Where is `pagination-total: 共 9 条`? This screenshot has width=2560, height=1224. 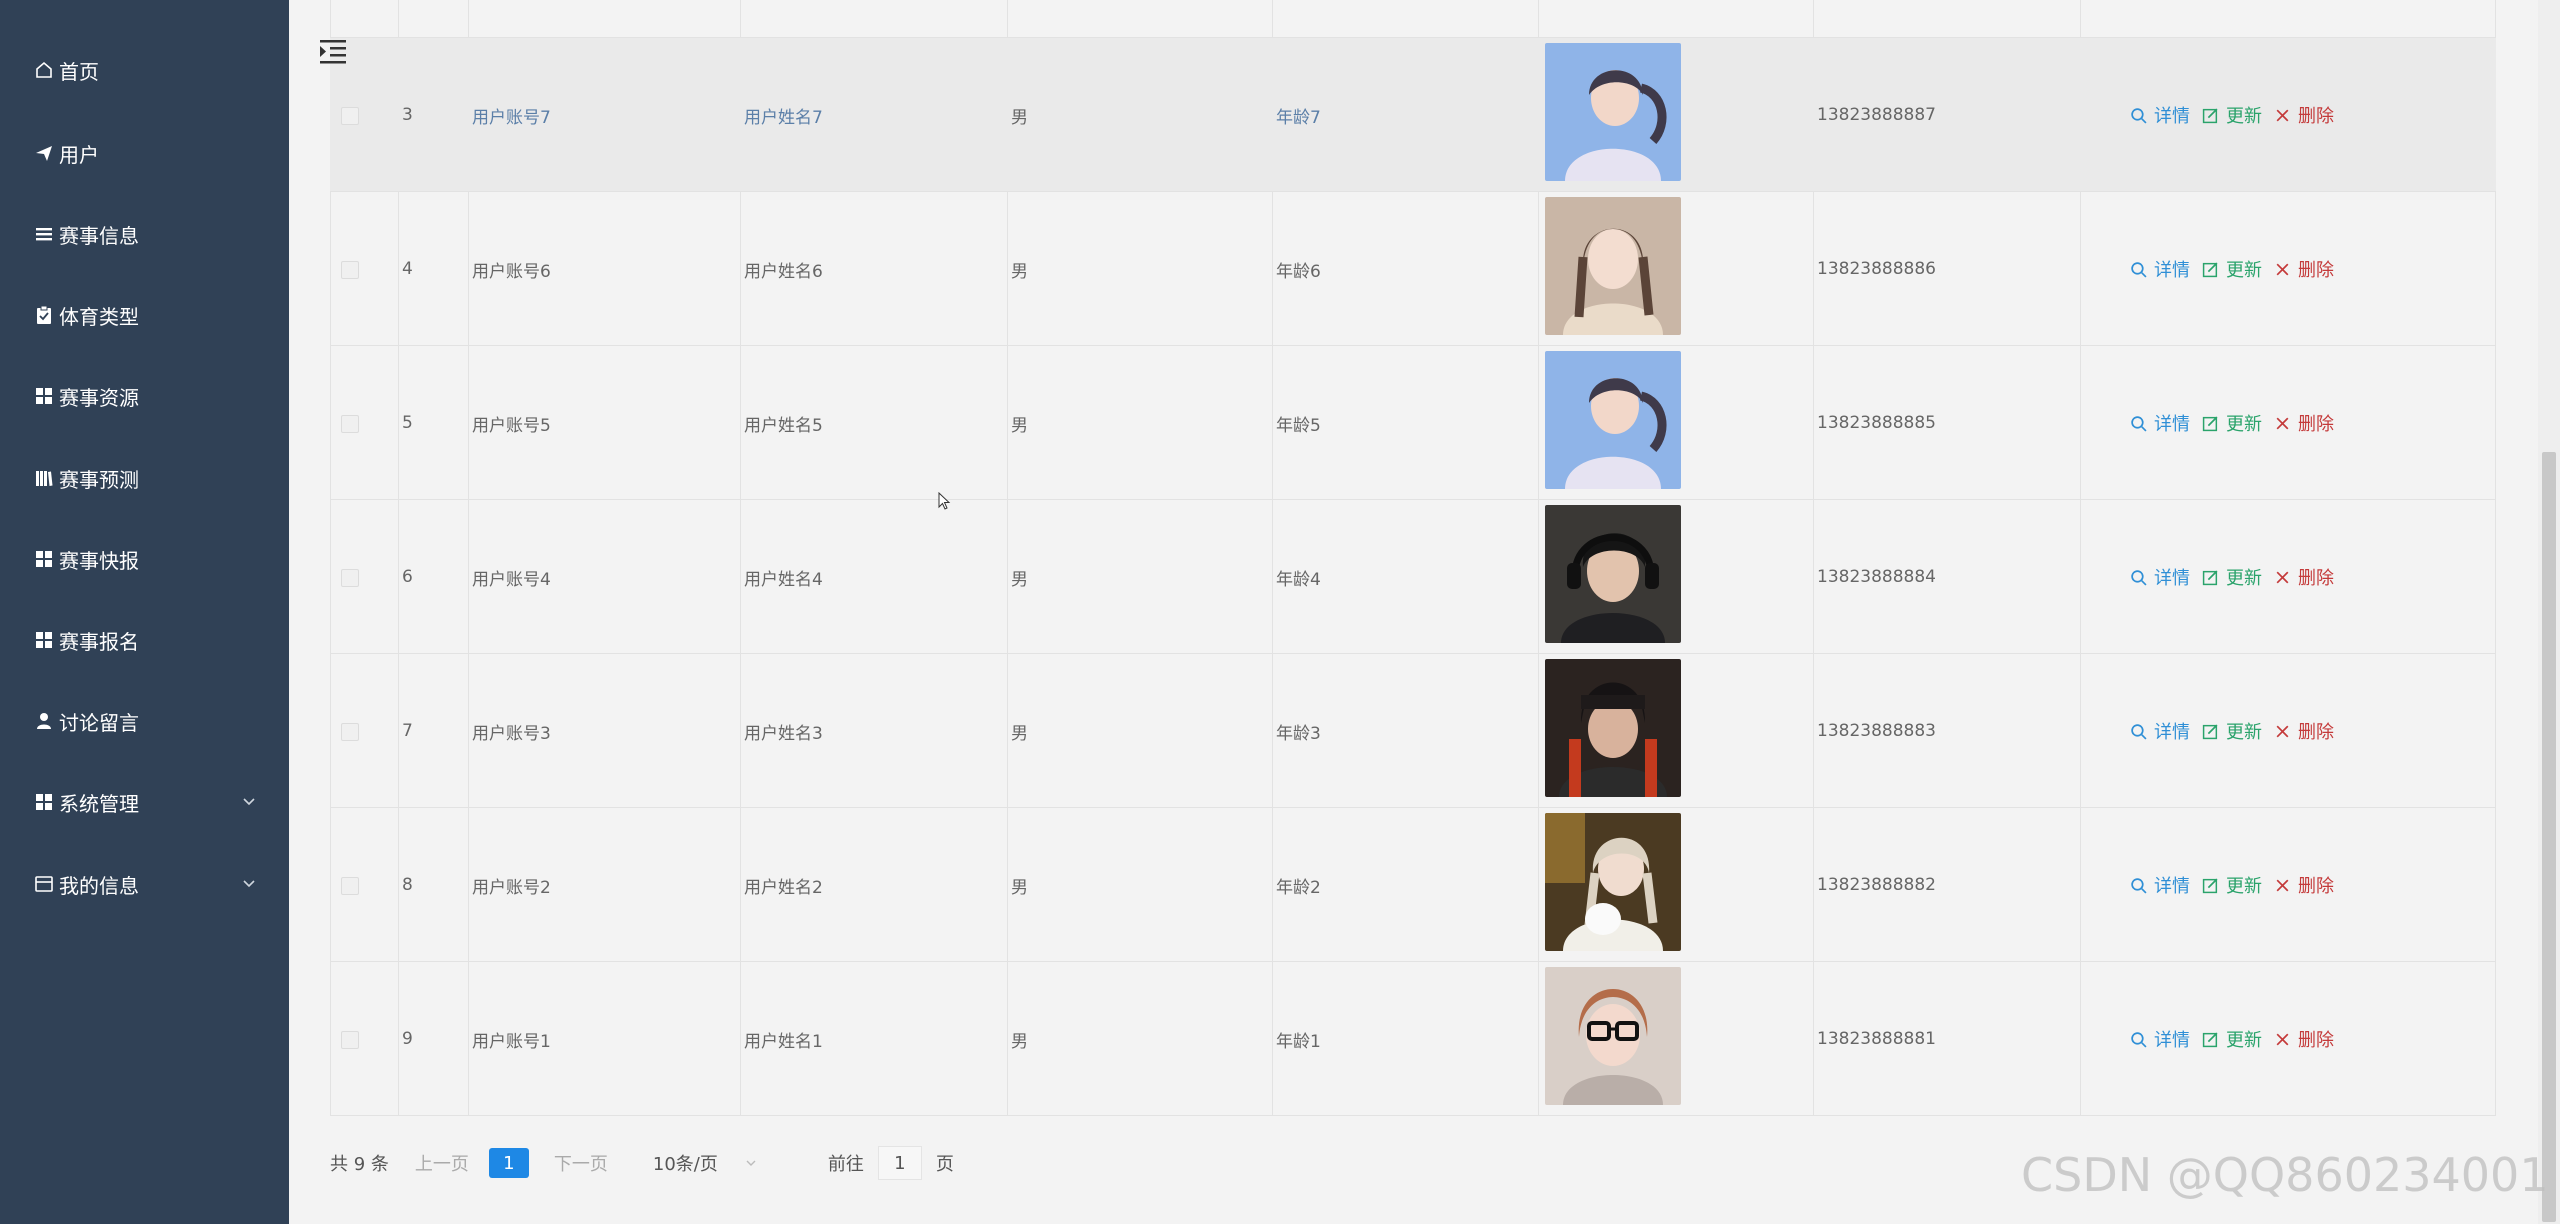 pagination-total: 共 9 条 is located at coordinates (359, 1164).